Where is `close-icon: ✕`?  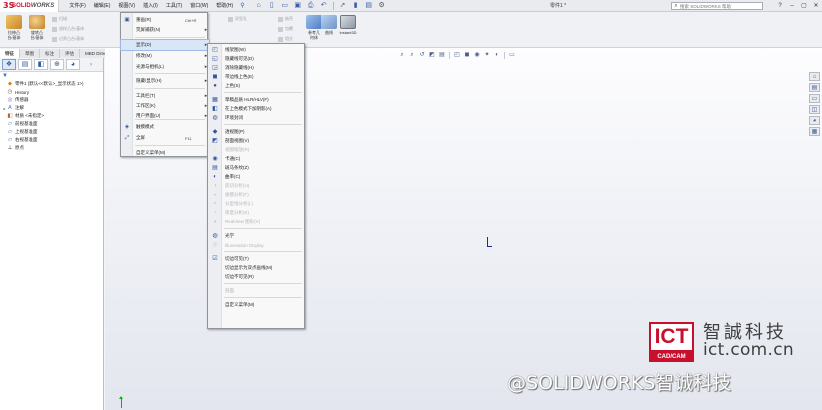
close-icon: ✕ is located at coordinates (816, 6).